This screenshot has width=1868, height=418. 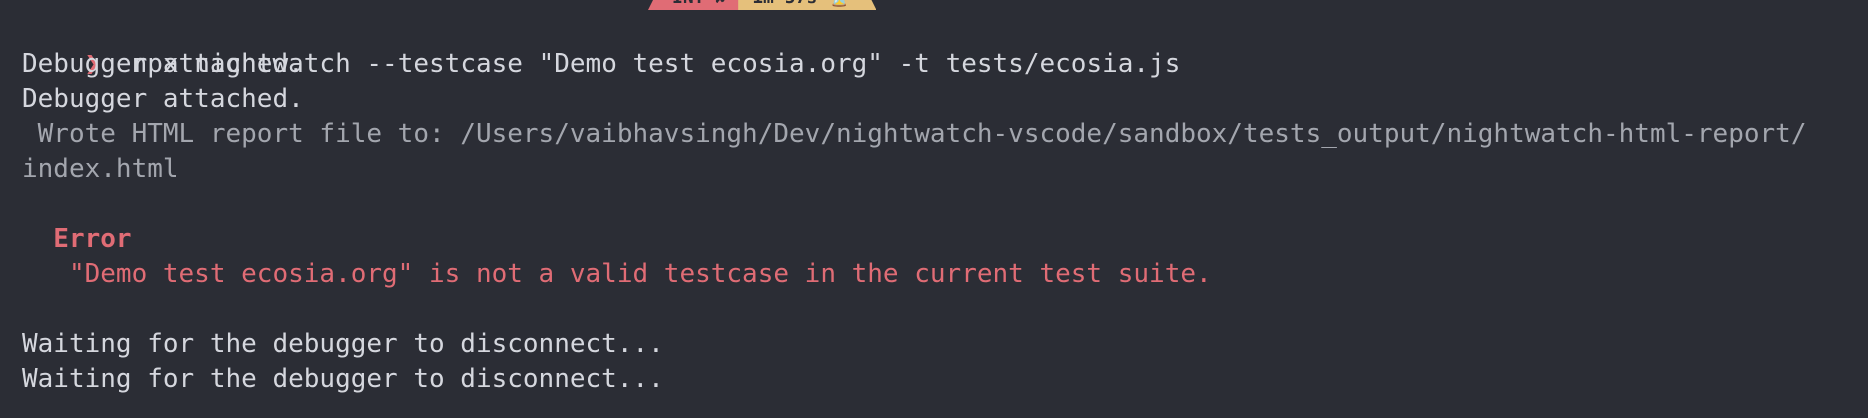 I want to click on exit-status-segment: INT ✘, so click(x=694, y=5).